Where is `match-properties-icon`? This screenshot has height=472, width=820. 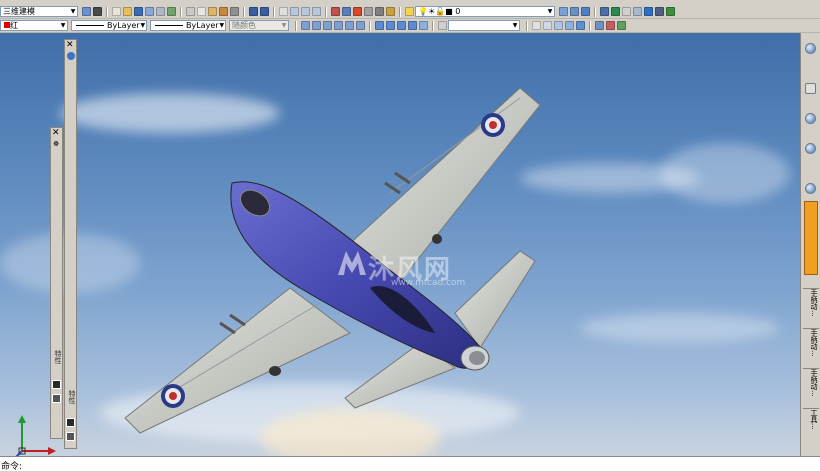 match-properties-icon is located at coordinates (223, 11).